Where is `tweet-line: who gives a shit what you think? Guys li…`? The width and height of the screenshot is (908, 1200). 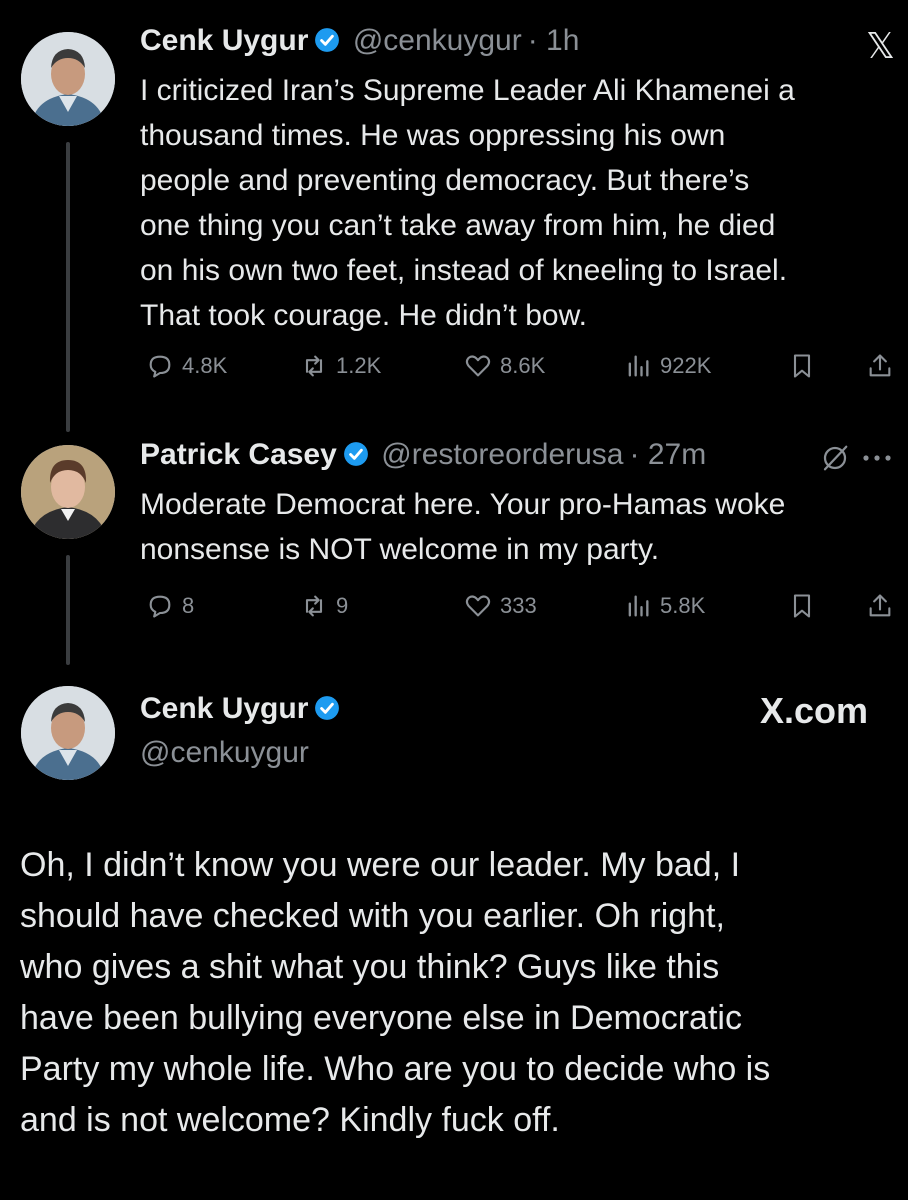 tweet-line: who gives a shit what you think? Guys li… is located at coordinates (370, 967).